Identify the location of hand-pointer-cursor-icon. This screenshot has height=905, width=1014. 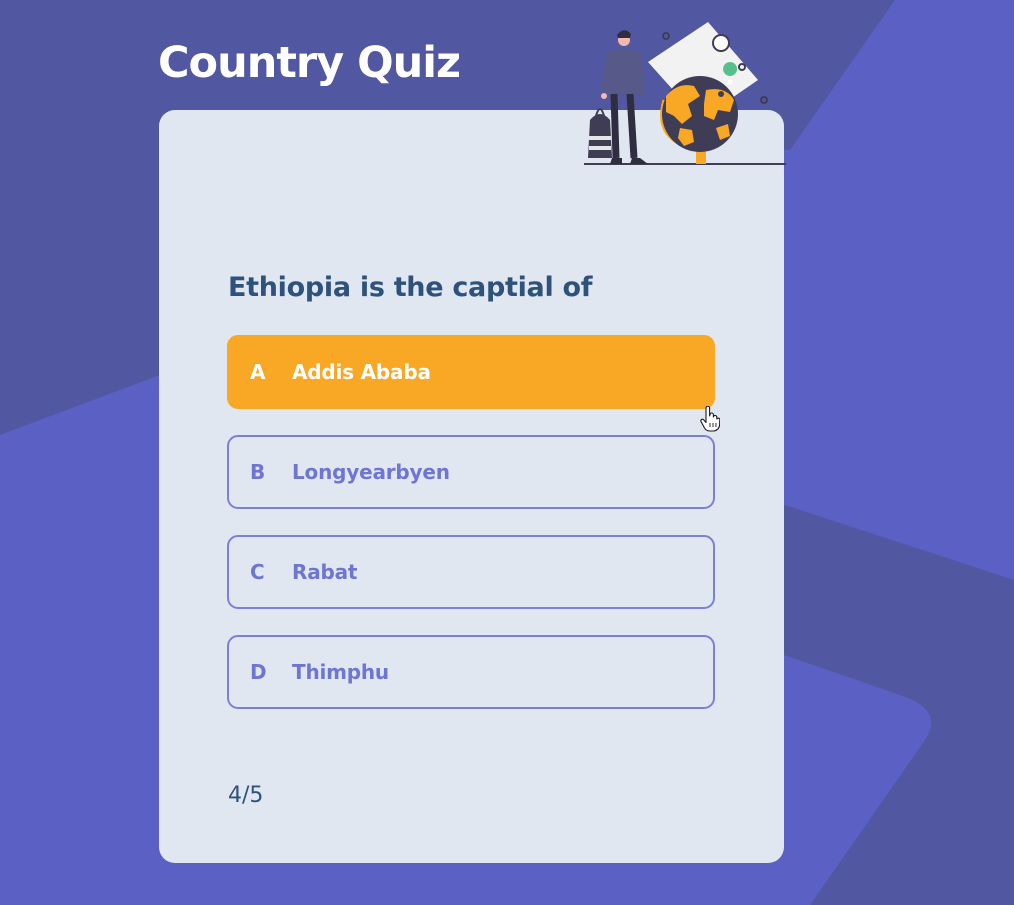
(710, 419).